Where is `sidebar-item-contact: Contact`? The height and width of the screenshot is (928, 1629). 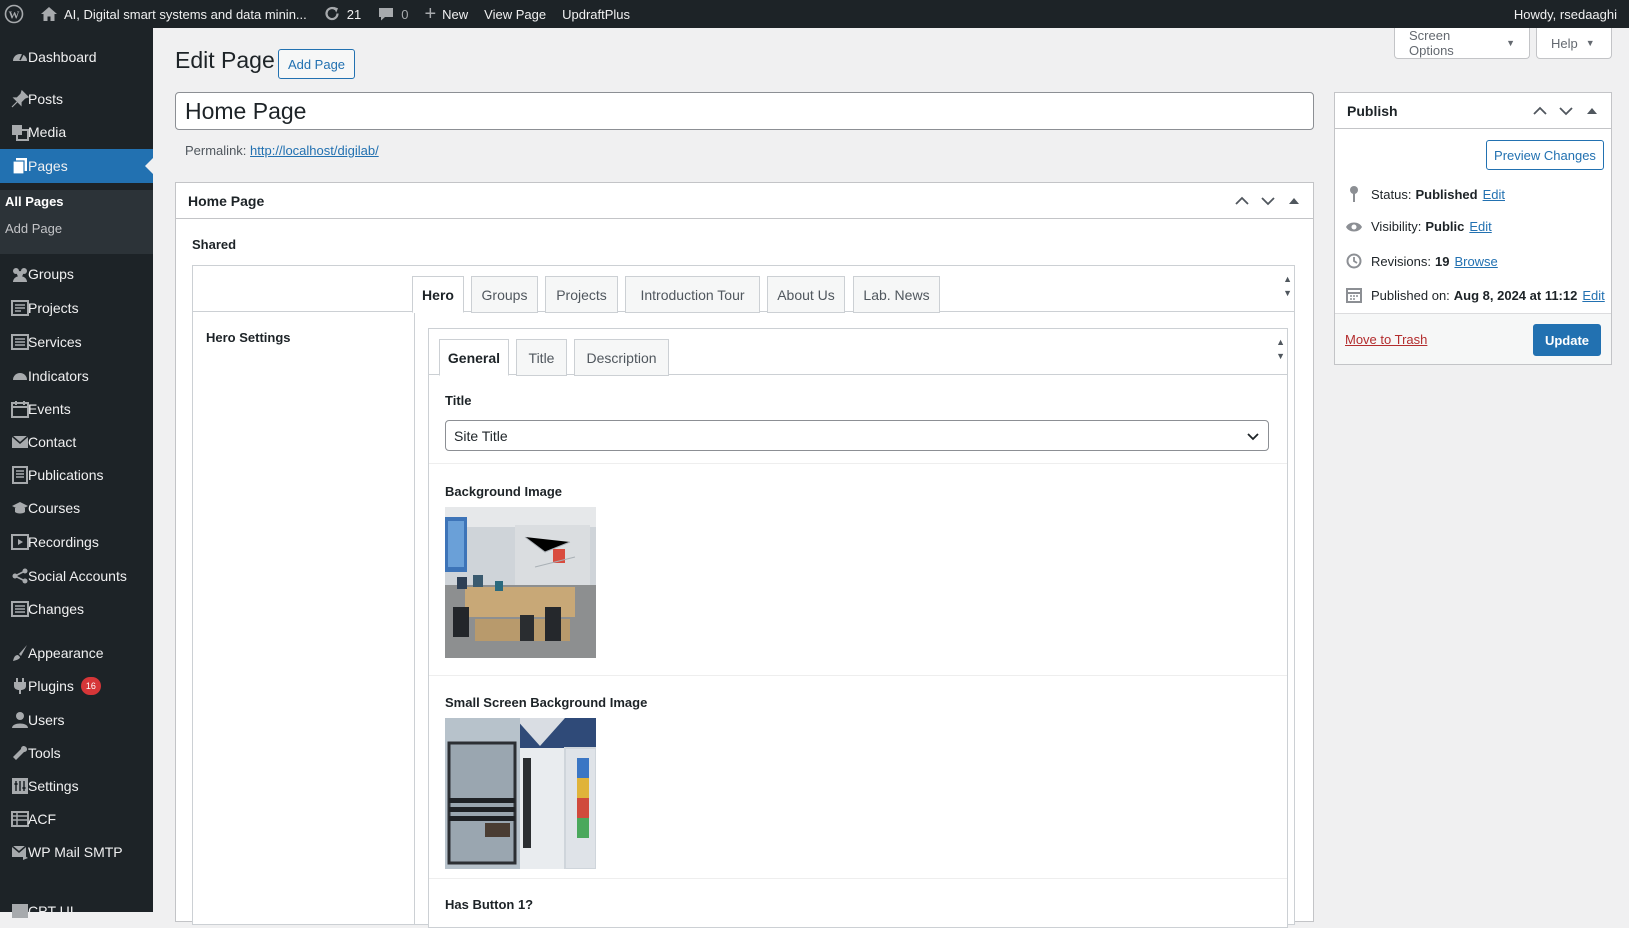 sidebar-item-contact: Contact is located at coordinates (76, 442).